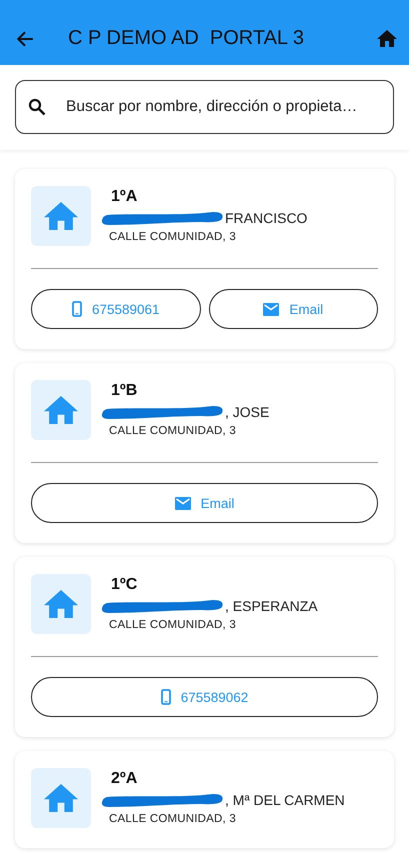 The height and width of the screenshot is (854, 409). What do you see at coordinates (124, 779) in the screenshot?
I see `unit-label: 2ºA` at bounding box center [124, 779].